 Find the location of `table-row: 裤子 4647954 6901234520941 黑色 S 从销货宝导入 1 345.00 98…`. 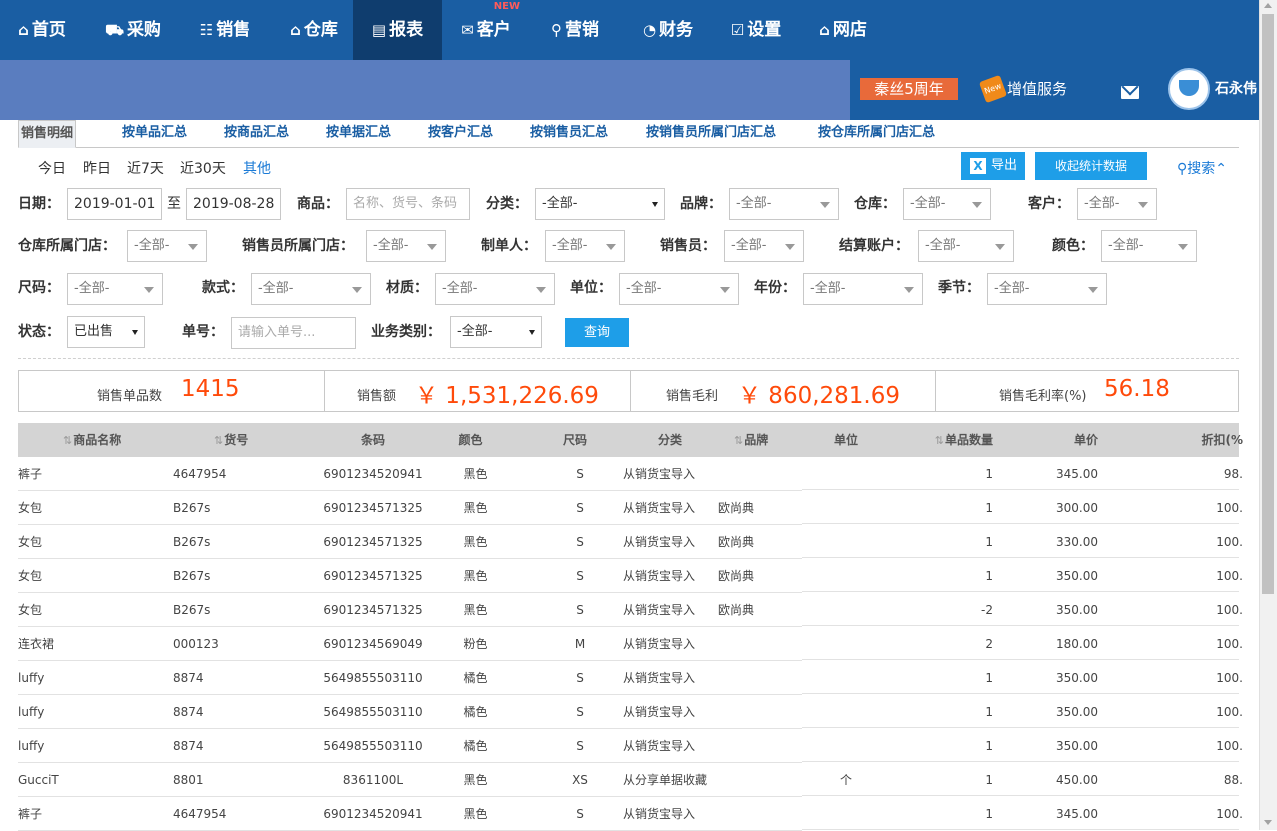

table-row: 裤子 4647954 6901234520941 黑色 S 从销货宝导入 1 345.00 98… is located at coordinates (630, 474).